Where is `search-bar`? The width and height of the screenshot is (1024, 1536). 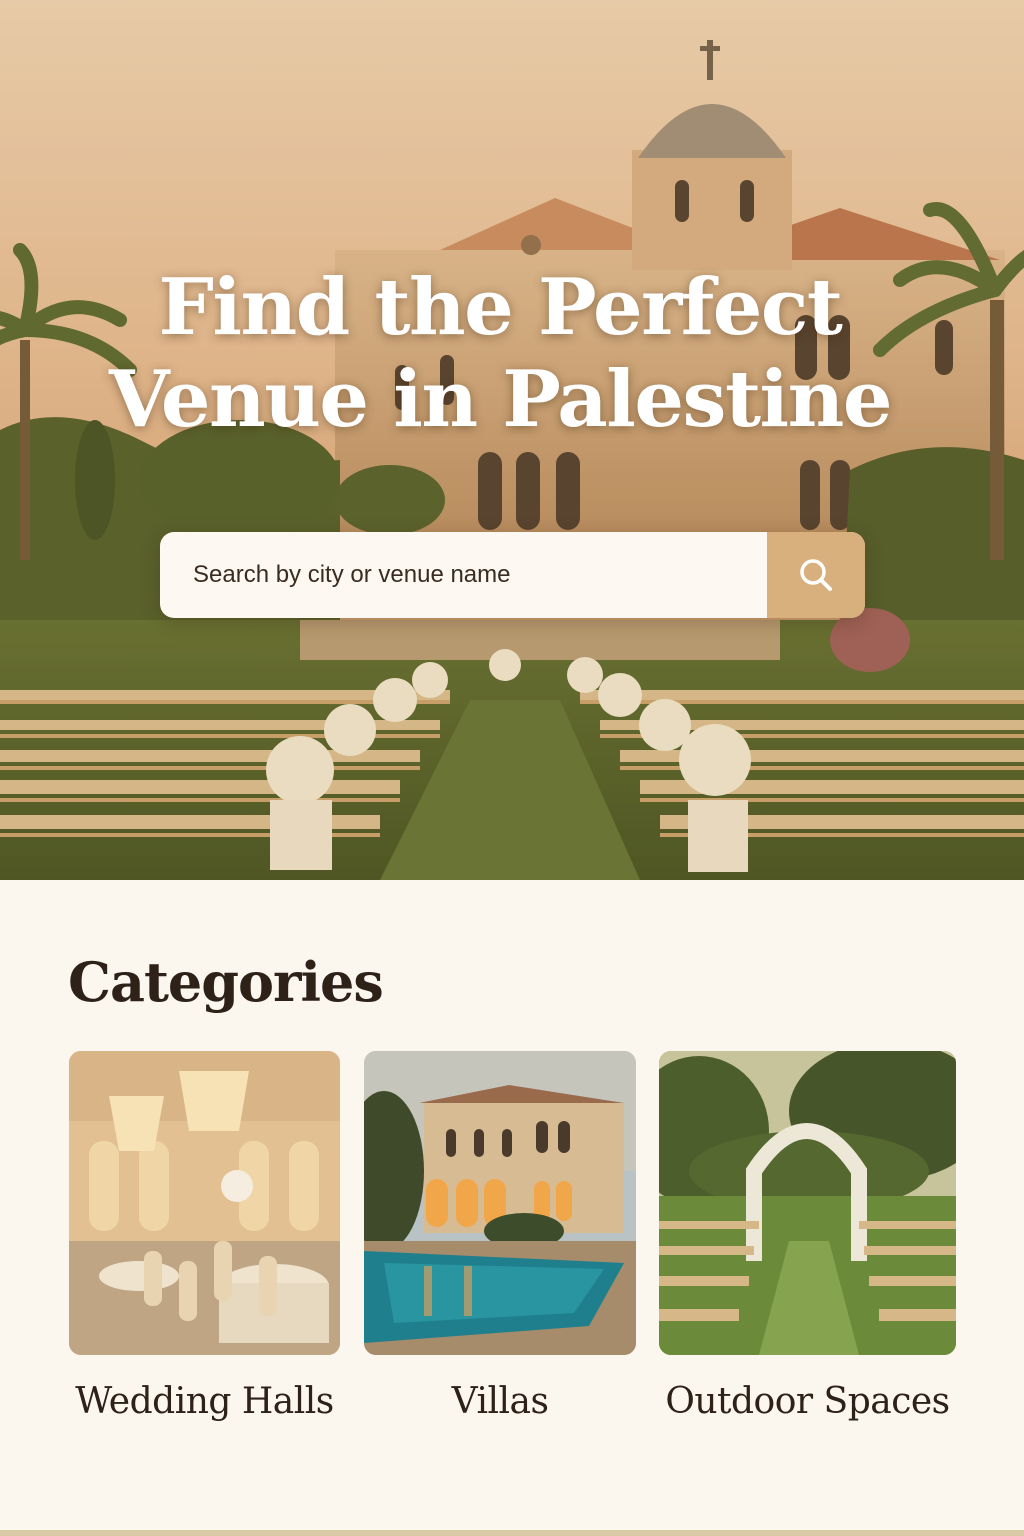
search-bar is located at coordinates (512, 575).